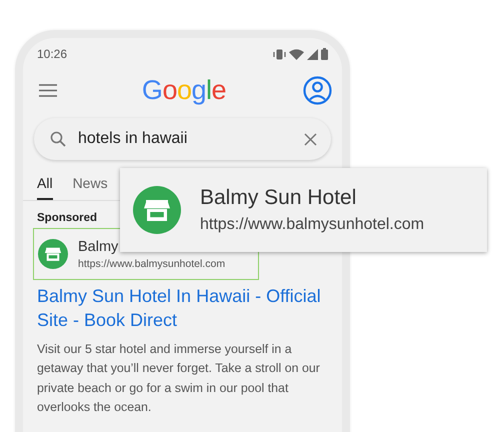 The image size is (500, 432). Describe the element at coordinates (99, 246) in the screenshot. I see `advertiser-name: Balmy` at that location.